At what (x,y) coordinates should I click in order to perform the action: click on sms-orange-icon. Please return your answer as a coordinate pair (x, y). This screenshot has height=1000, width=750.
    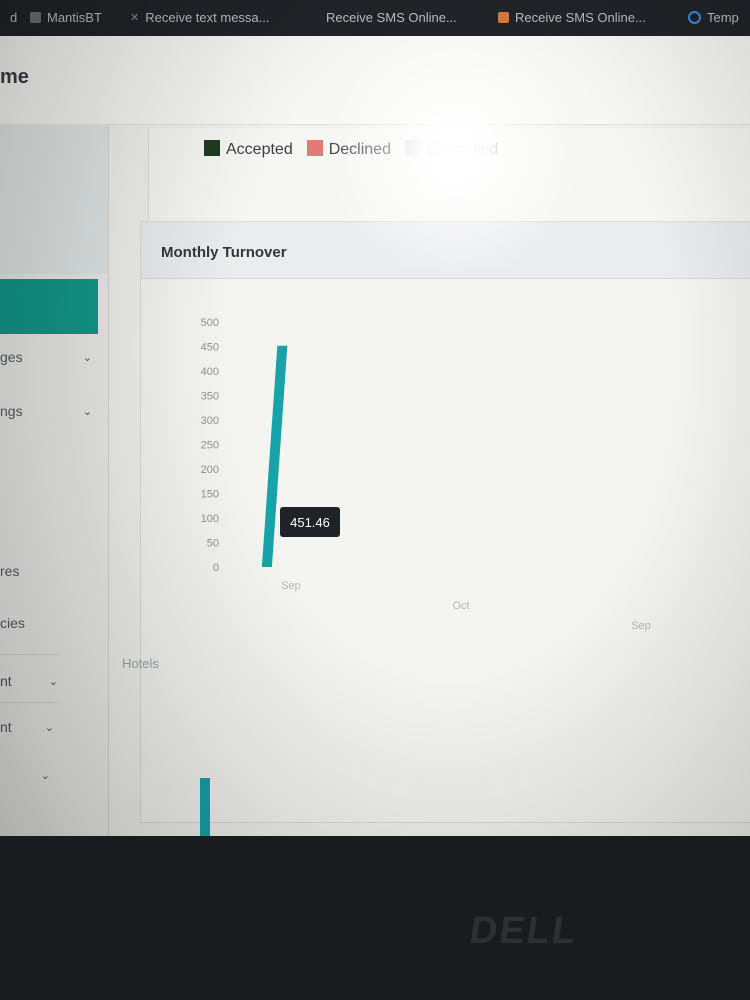
    Looking at the image, I should click on (503, 17).